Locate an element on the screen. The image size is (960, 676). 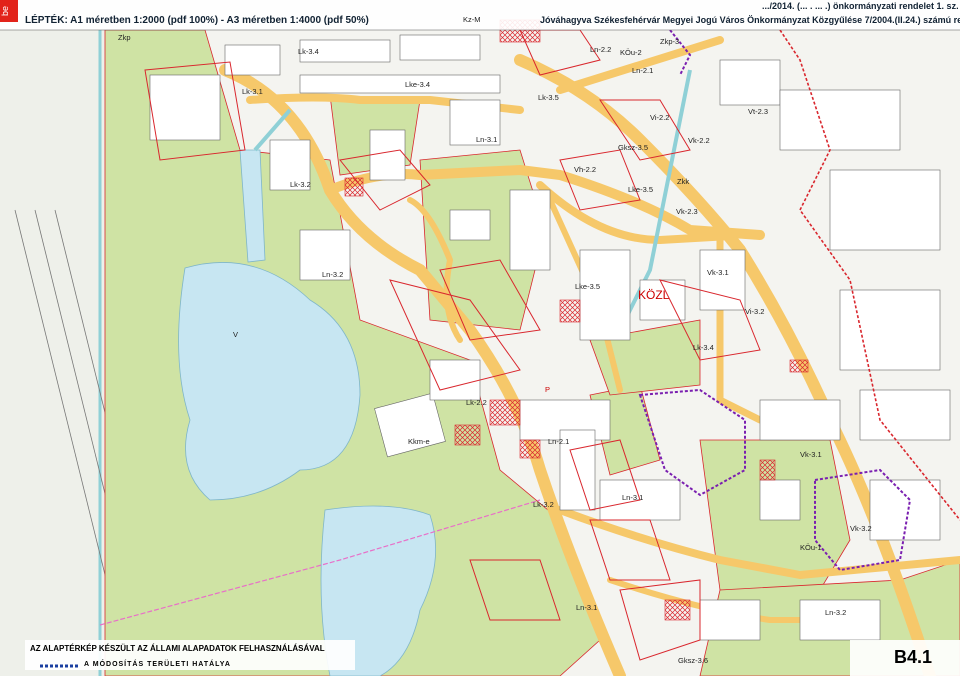
zone-label: KÖu-2 is located at coordinates (631, 52).